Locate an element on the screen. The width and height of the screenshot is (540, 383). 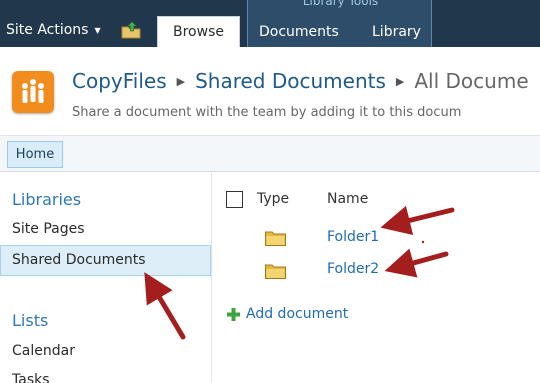
breadcrumb-site: CopyFiles is located at coordinates (119, 81).